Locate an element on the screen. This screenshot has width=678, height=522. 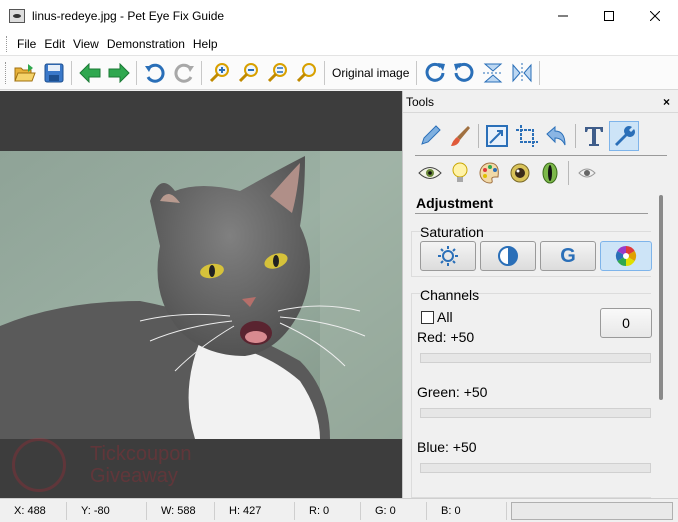
redeye-tool is located at coordinates (520, 173).